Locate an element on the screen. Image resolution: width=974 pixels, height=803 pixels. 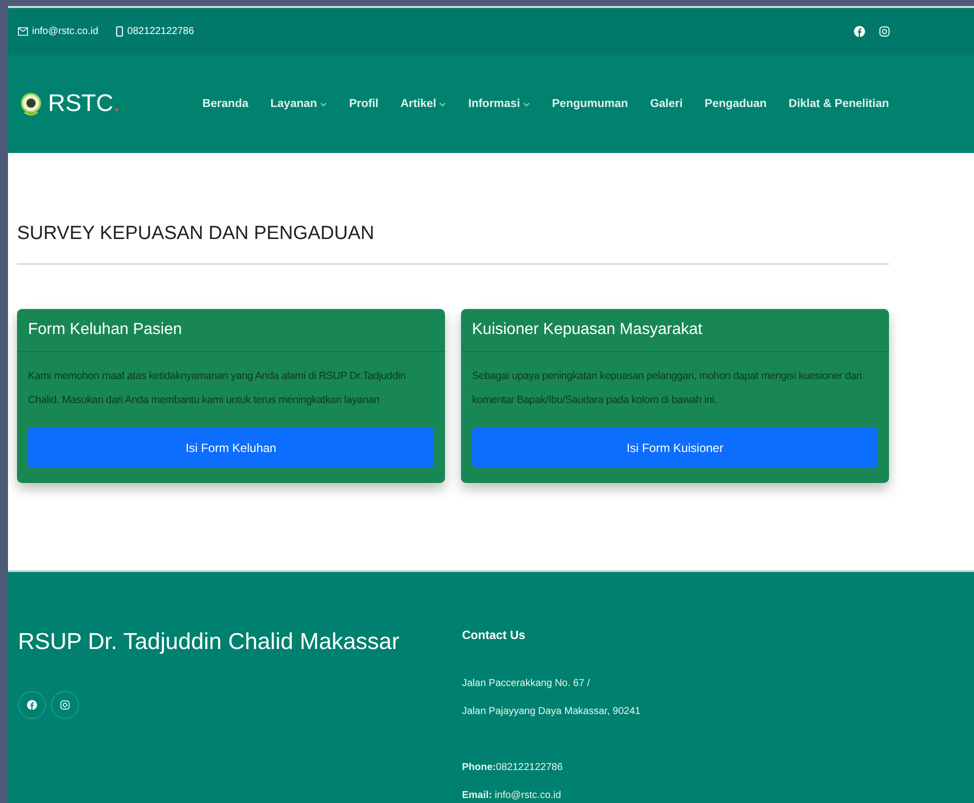
nav-link: Profil is located at coordinates (363, 104).